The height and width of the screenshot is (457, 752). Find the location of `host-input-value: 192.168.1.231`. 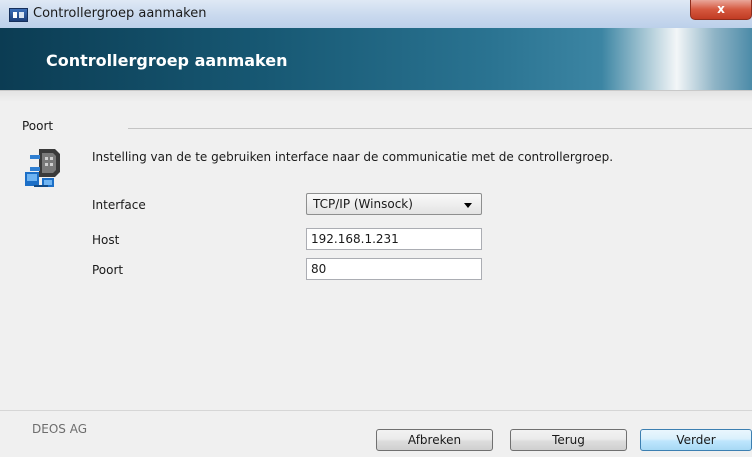

host-input-value: 192.168.1.231 is located at coordinates (355, 239).